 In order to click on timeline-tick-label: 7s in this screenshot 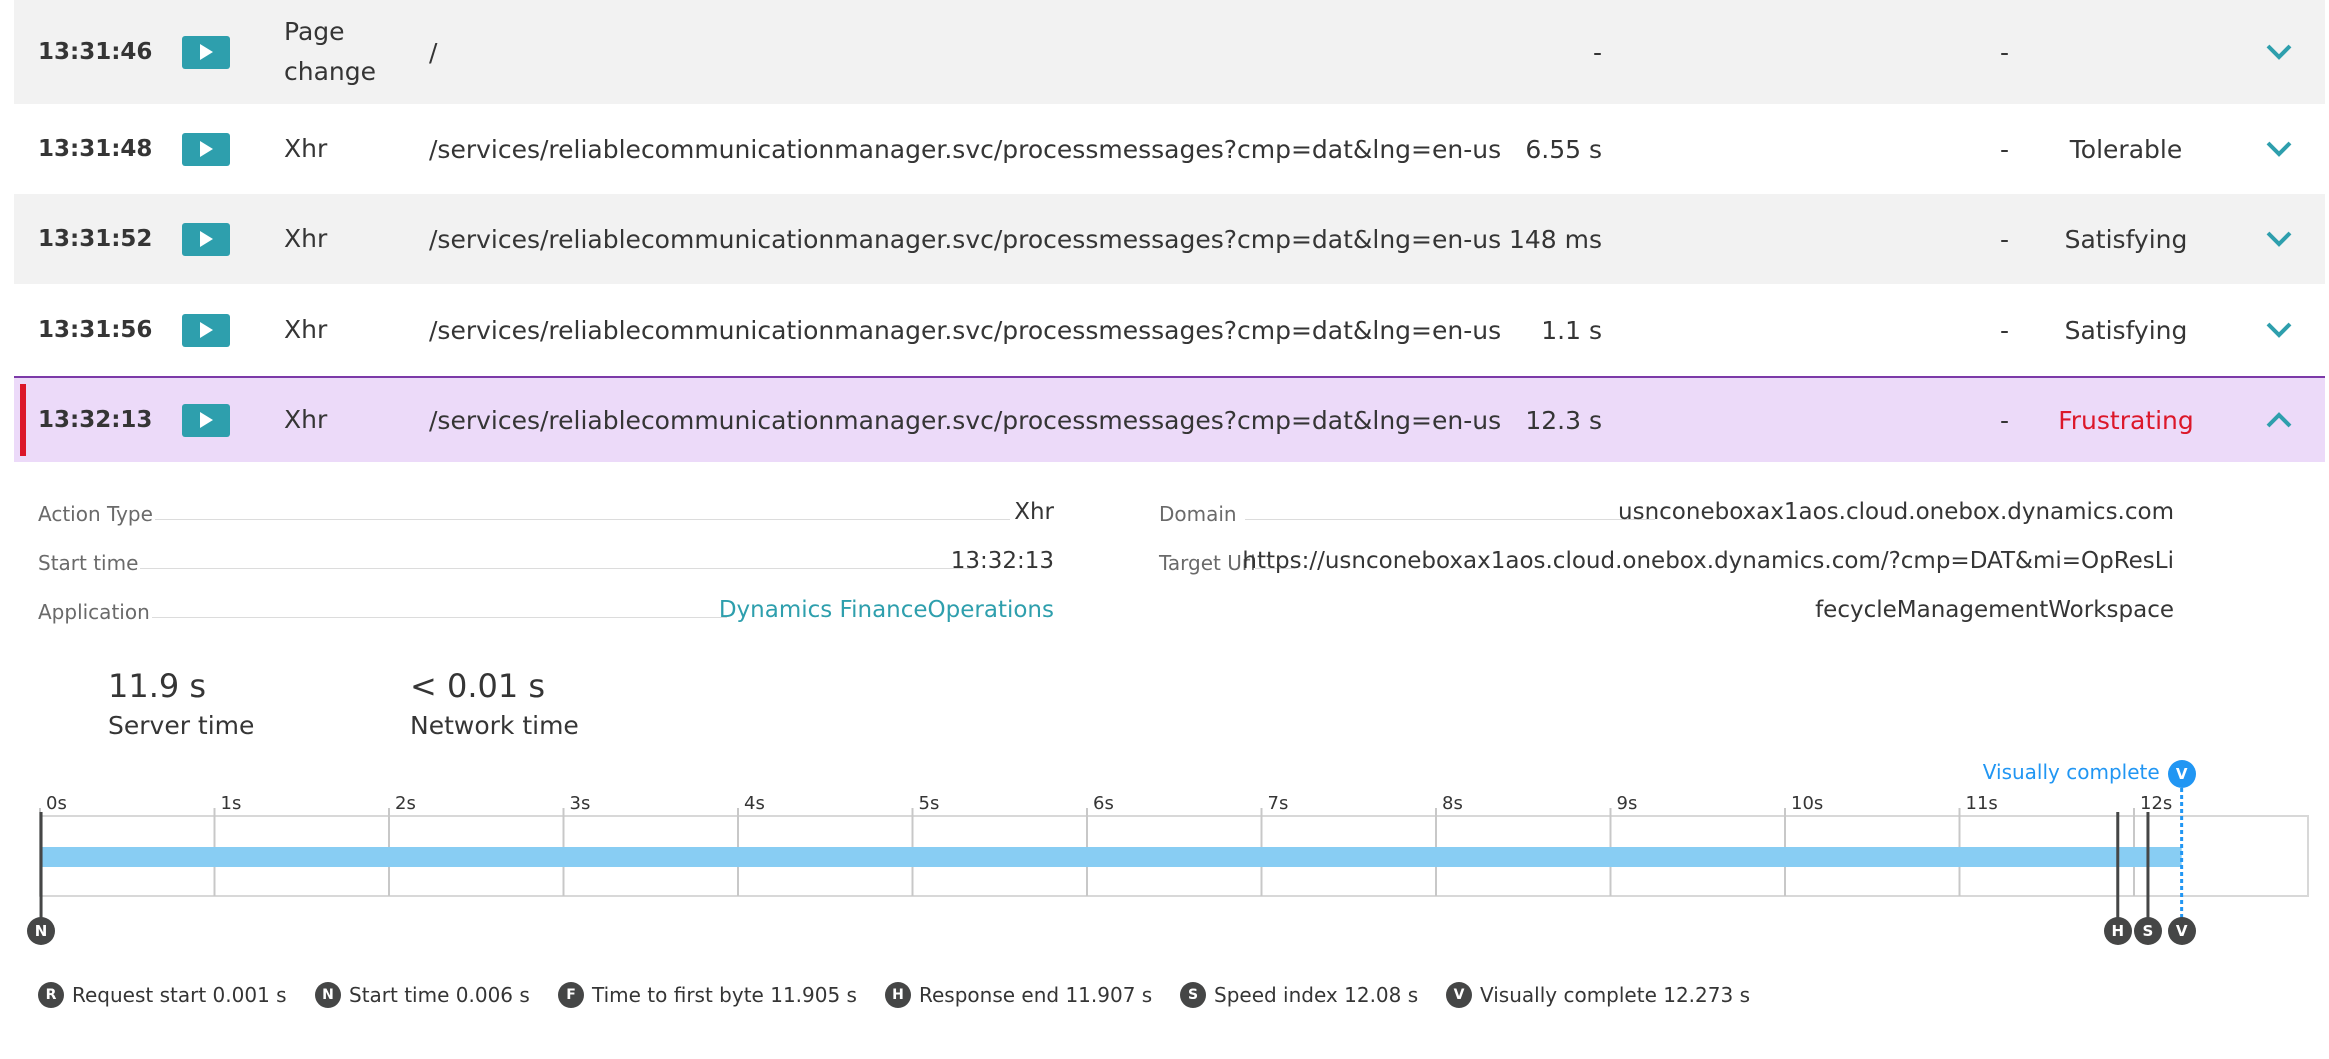, I will do `click(1278, 803)`.